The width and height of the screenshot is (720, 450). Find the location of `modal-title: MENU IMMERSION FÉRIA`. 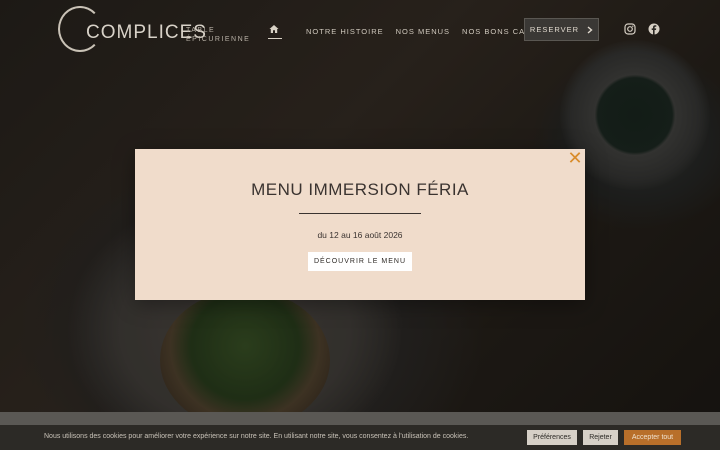

modal-title: MENU IMMERSION FÉRIA is located at coordinates (360, 189).